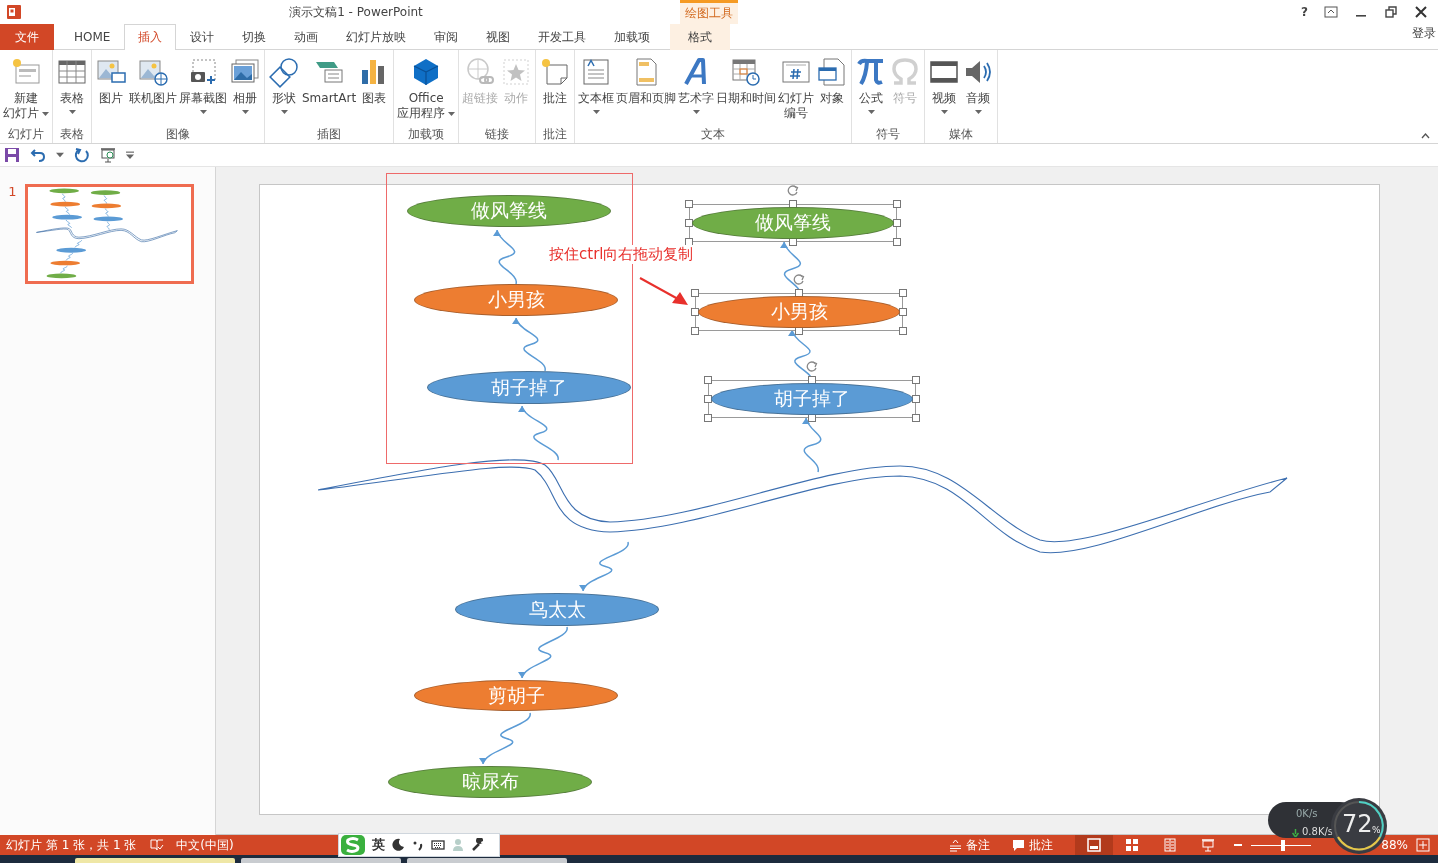 Image resolution: width=1438 pixels, height=866 pixels. Describe the element at coordinates (1318, 831) in the screenshot. I see `download-speed: 0.8K/s` at that location.